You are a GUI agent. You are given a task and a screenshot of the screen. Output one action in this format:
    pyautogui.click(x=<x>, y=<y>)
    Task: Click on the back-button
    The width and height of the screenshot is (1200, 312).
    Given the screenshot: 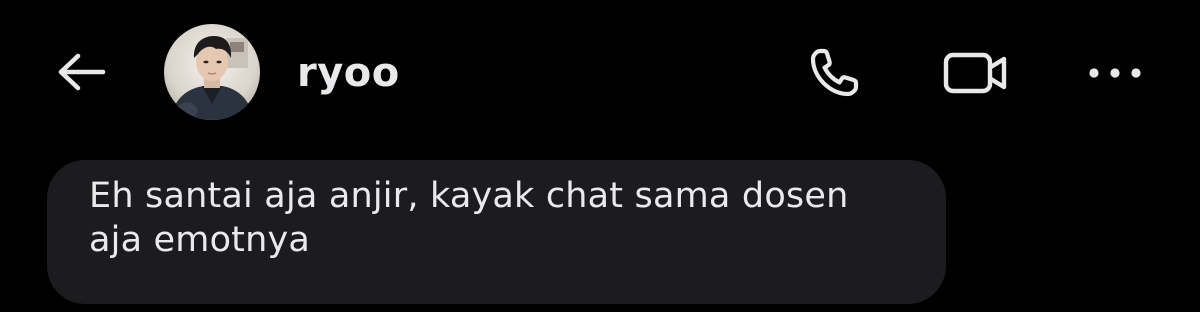 What is the action you would take?
    pyautogui.click(x=82, y=72)
    